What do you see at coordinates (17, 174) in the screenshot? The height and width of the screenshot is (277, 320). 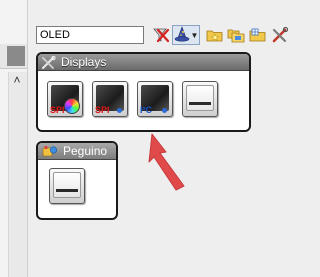 I see `vertical-scrollbar` at bounding box center [17, 174].